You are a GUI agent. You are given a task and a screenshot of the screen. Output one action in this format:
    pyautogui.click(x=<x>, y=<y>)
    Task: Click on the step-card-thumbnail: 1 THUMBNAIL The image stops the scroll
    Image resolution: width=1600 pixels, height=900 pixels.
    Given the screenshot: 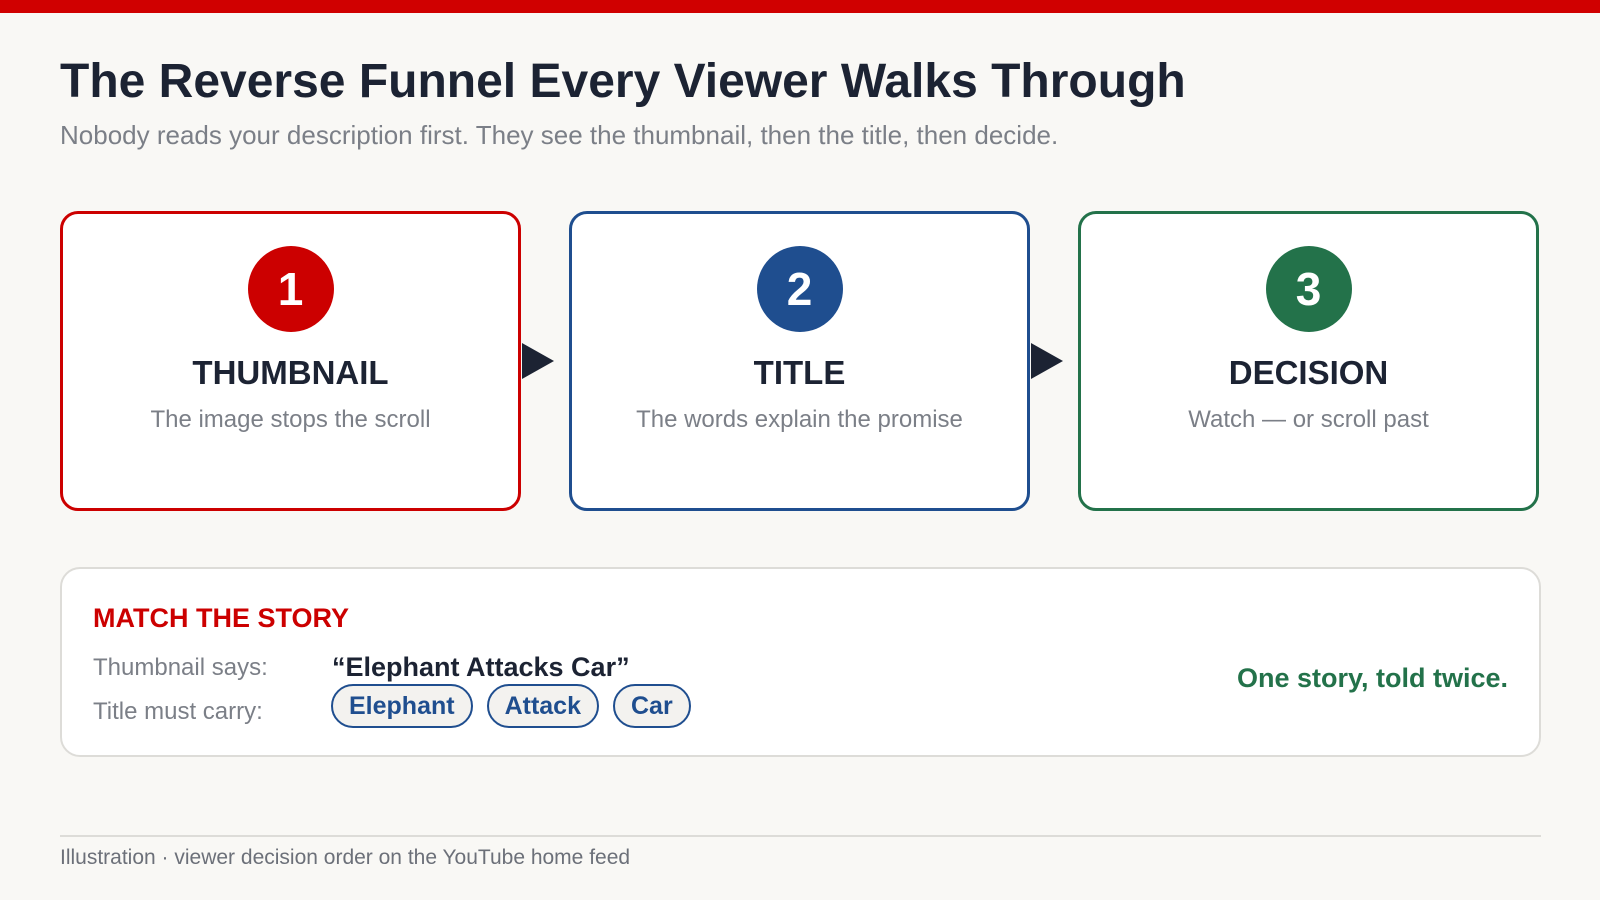 What is the action you would take?
    pyautogui.click(x=290, y=361)
    